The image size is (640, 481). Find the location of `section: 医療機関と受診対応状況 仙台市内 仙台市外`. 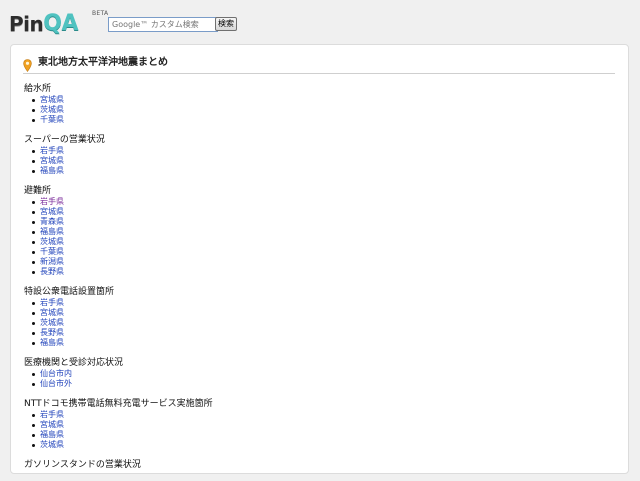

section: 医療機関と受診対応状況 仙台市内 仙台市外 is located at coordinates (319, 373).